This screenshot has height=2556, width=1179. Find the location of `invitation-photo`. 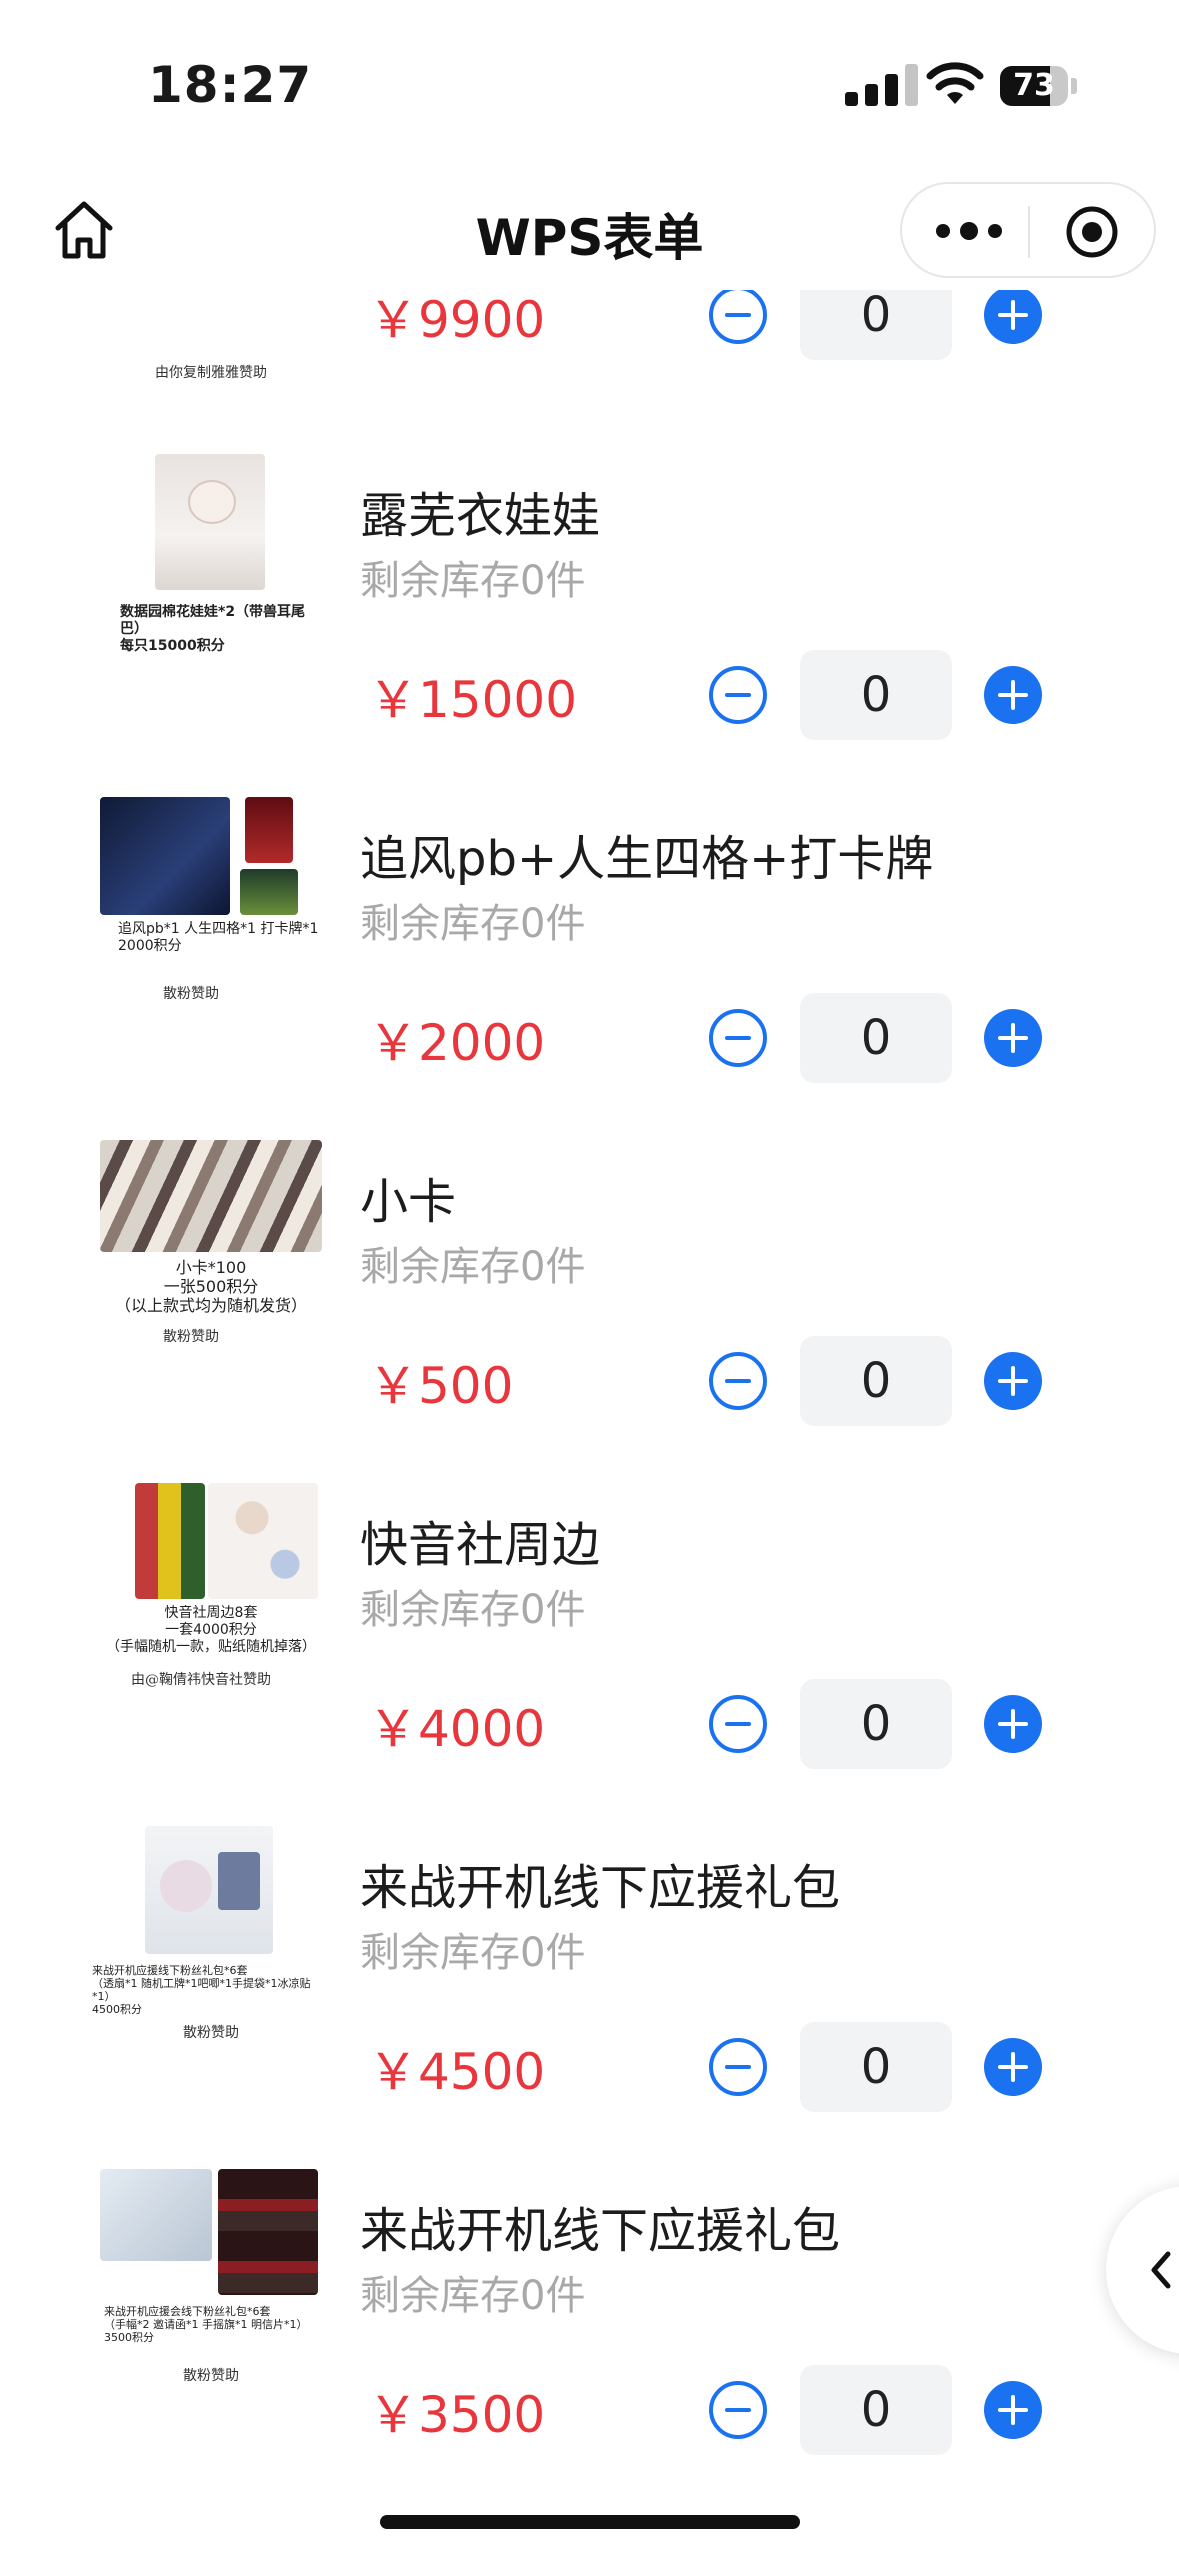

invitation-photo is located at coordinates (156, 2215).